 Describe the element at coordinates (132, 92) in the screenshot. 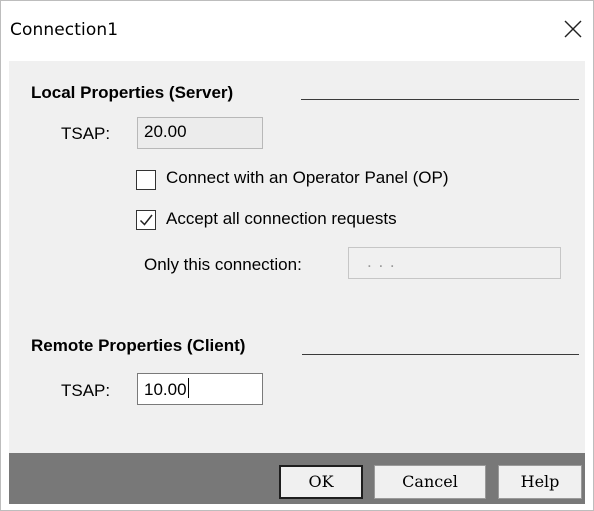

I see `local-properties-header: Local Properties (Server)` at that location.